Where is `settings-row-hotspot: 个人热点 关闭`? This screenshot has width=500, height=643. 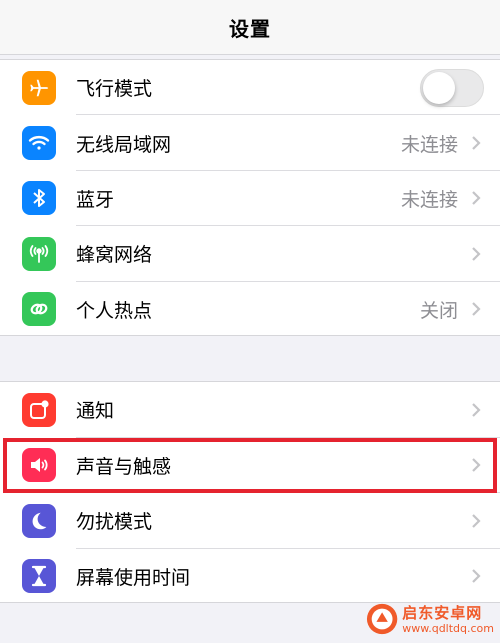
settings-row-hotspot: 个人热点 关闭 is located at coordinates (250, 309).